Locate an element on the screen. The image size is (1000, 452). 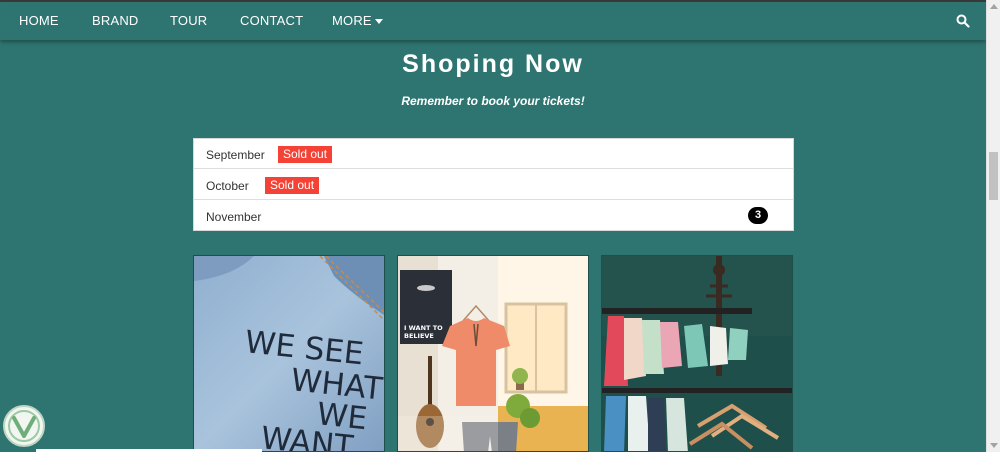
scroll-thumb is located at coordinates (993, 176).